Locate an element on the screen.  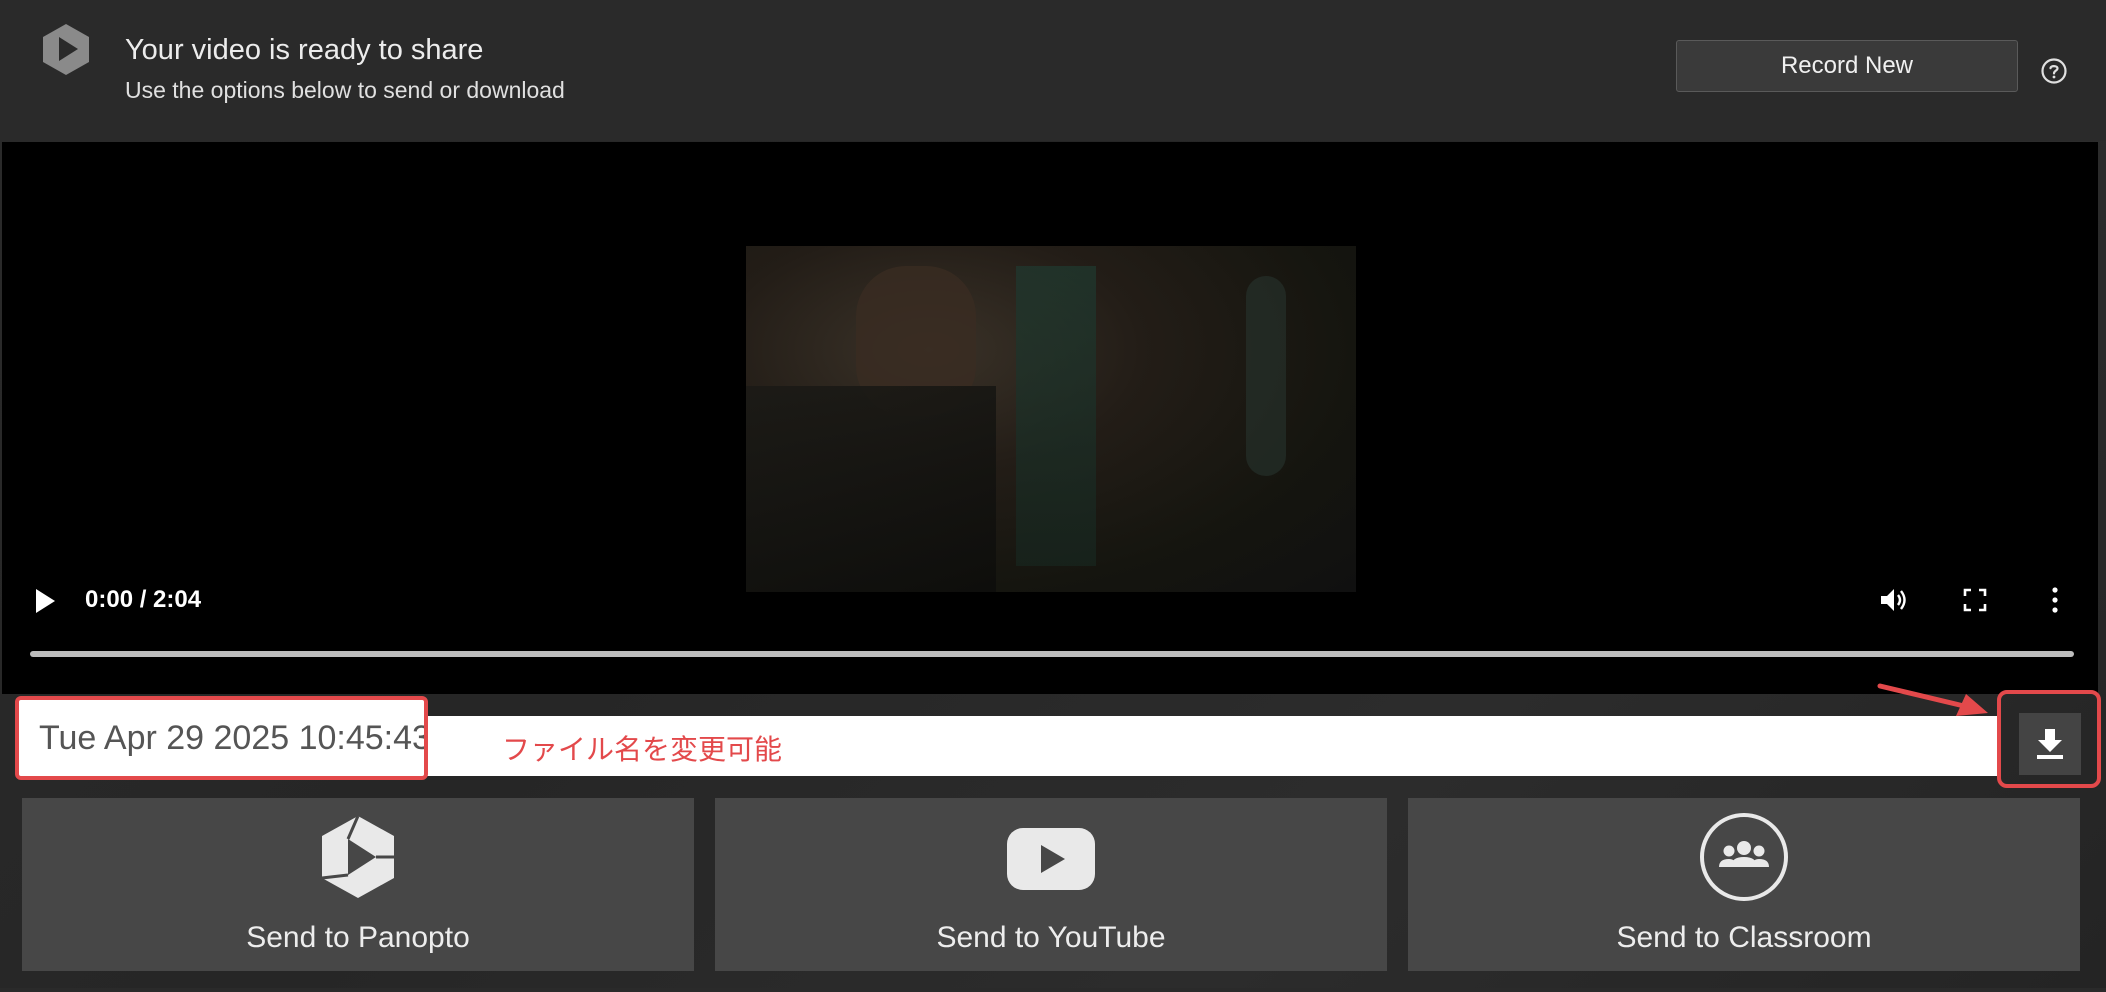
footer-strip is located at coordinates (1053, 990).